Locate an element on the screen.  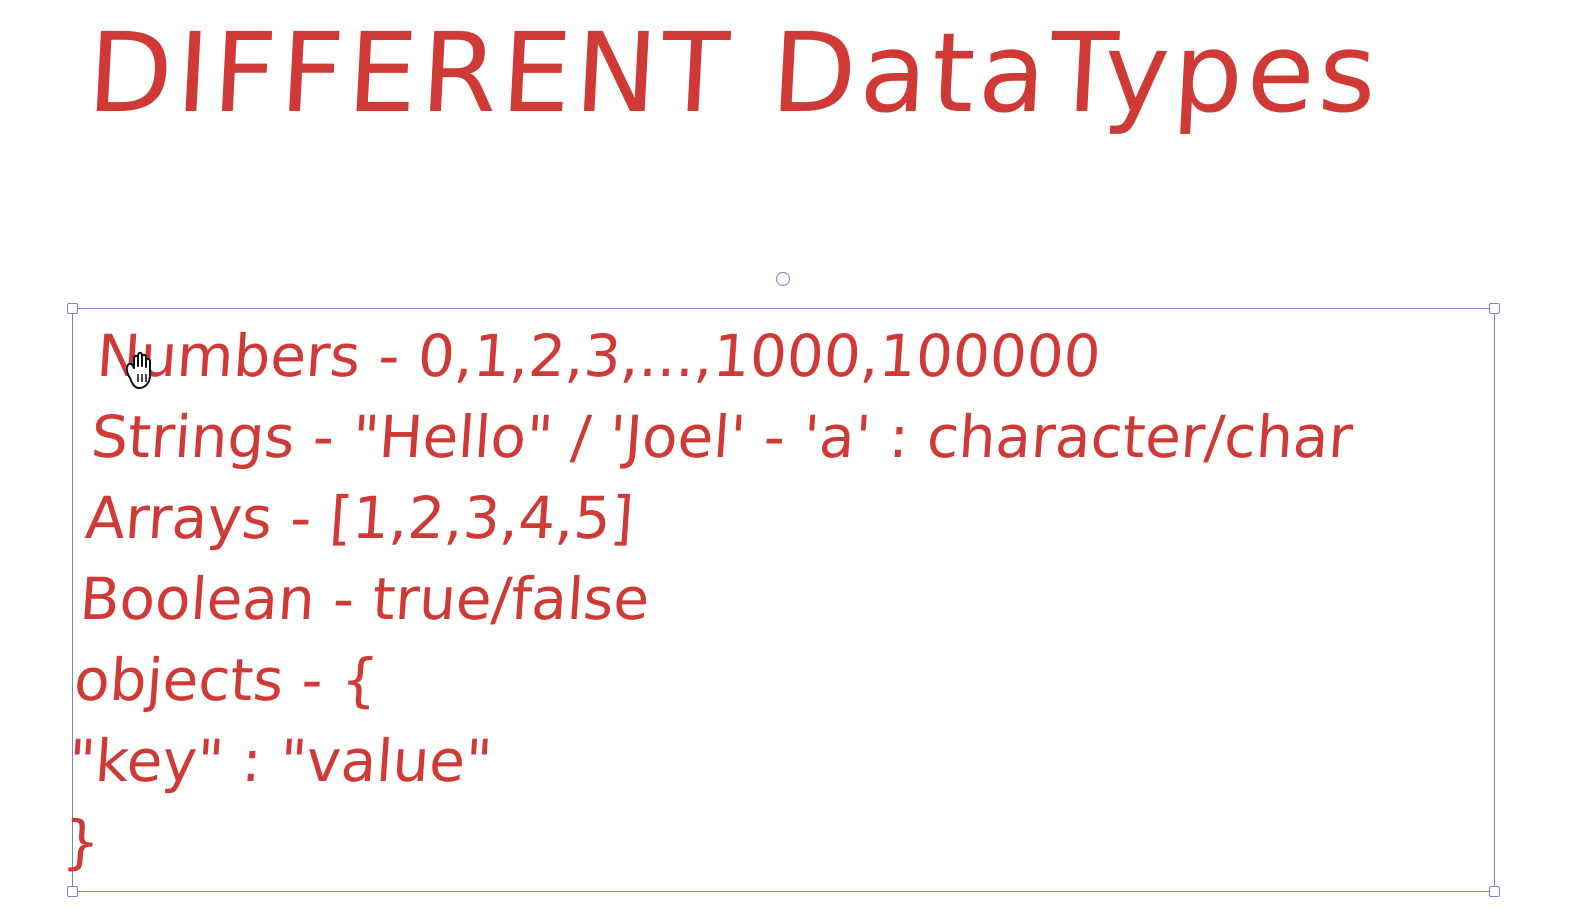
resize-handle-top-left is located at coordinates (72, 308).